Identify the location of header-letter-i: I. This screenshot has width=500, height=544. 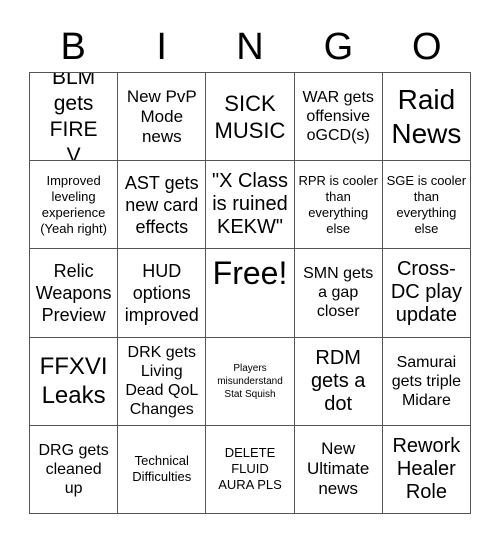
(161, 47).